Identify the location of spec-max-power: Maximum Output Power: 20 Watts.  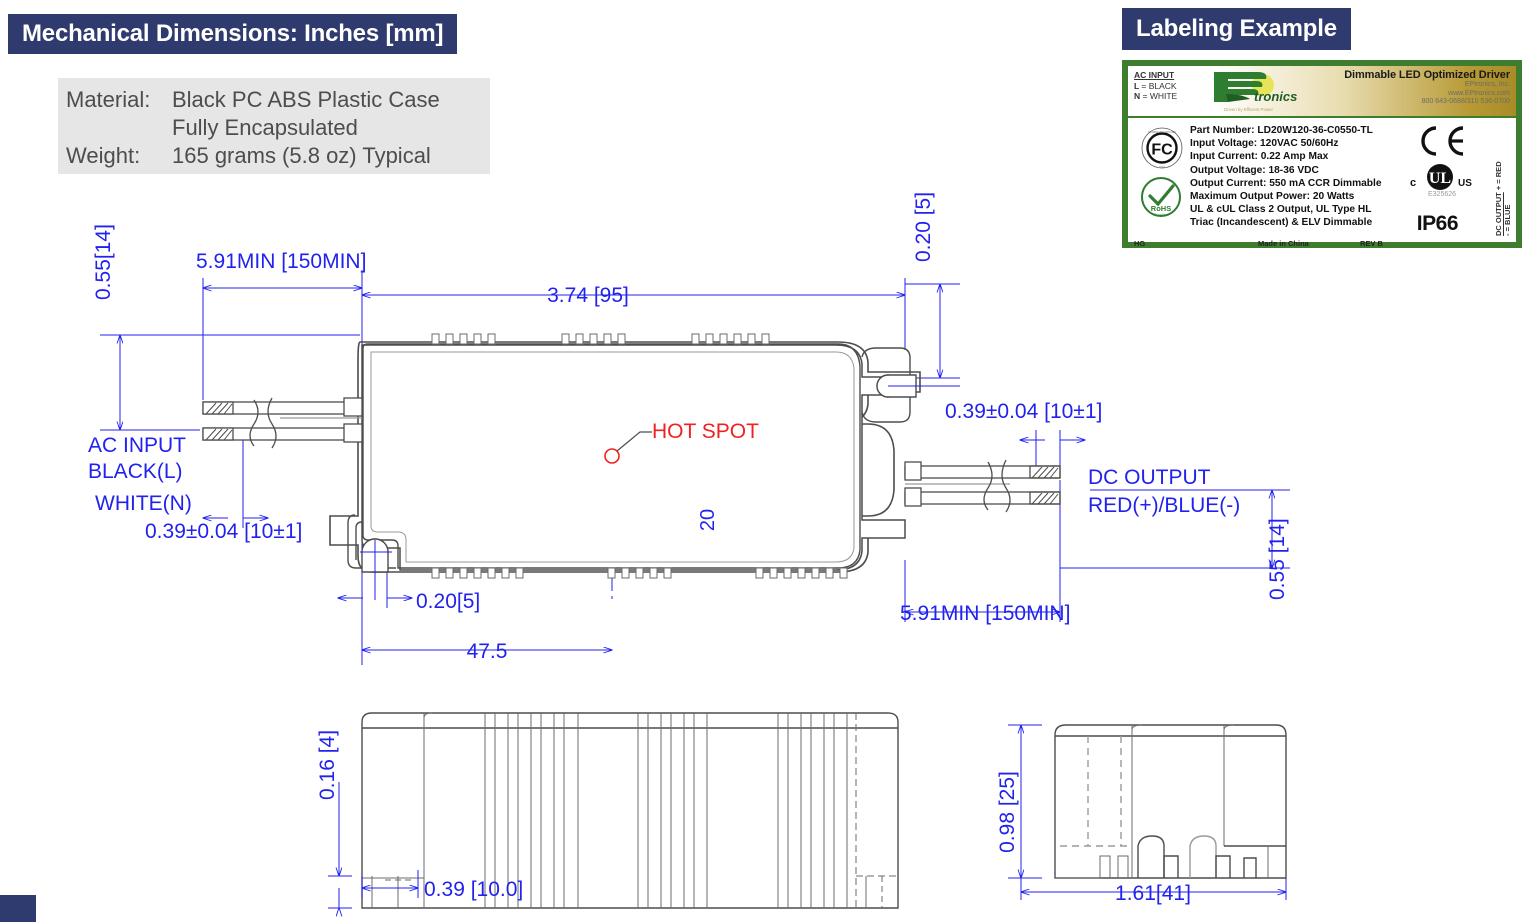
(1272, 197).